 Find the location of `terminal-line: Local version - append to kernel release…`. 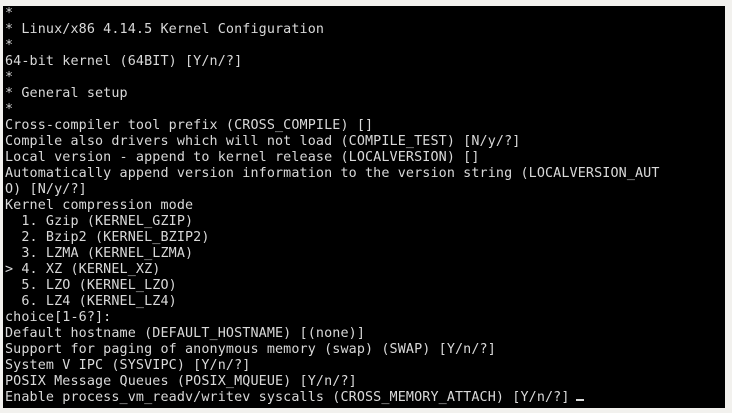

terminal-line: Local version - append to kernel release… is located at coordinates (242, 157).